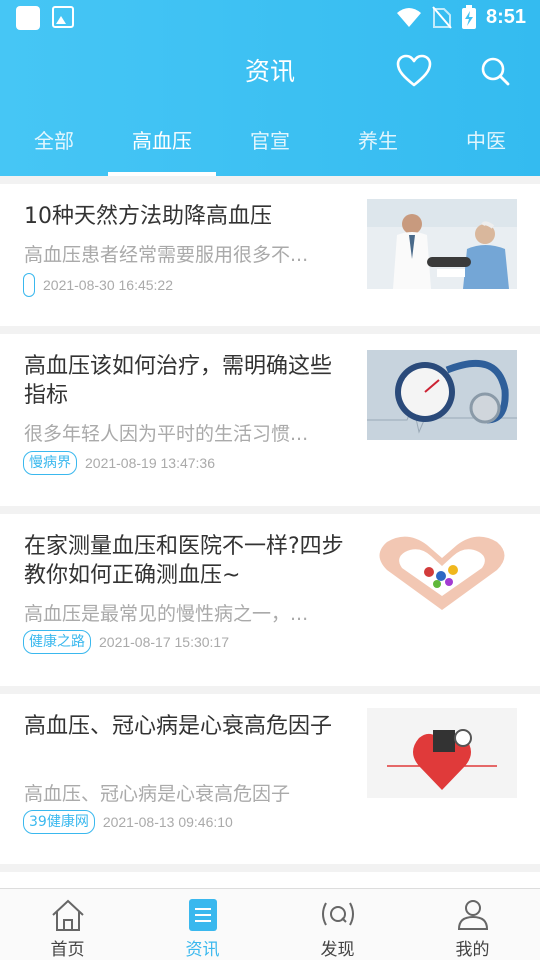 The height and width of the screenshot is (960, 540). I want to click on tab-all: 全部, so click(54, 147).